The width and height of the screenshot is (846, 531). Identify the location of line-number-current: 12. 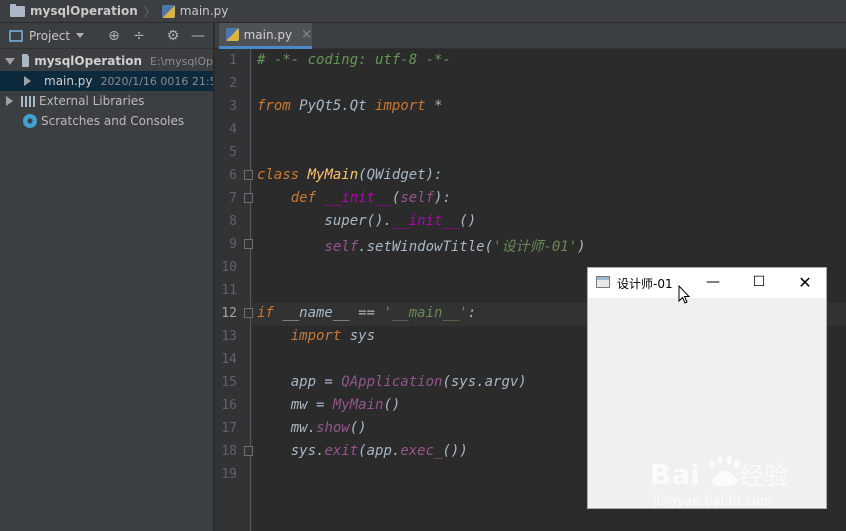
(229, 313).